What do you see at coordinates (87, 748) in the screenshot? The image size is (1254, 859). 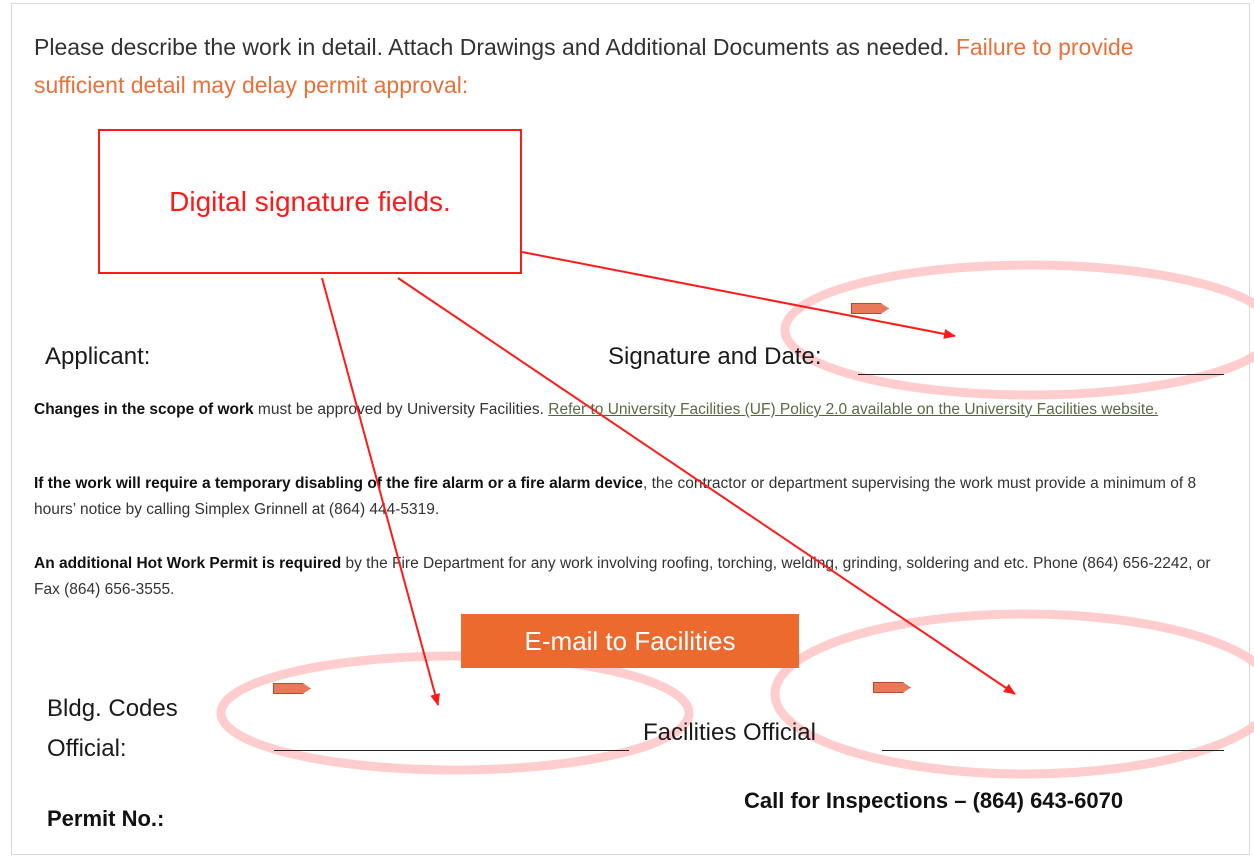 I see `bldg-codes-line2: Official:` at bounding box center [87, 748].